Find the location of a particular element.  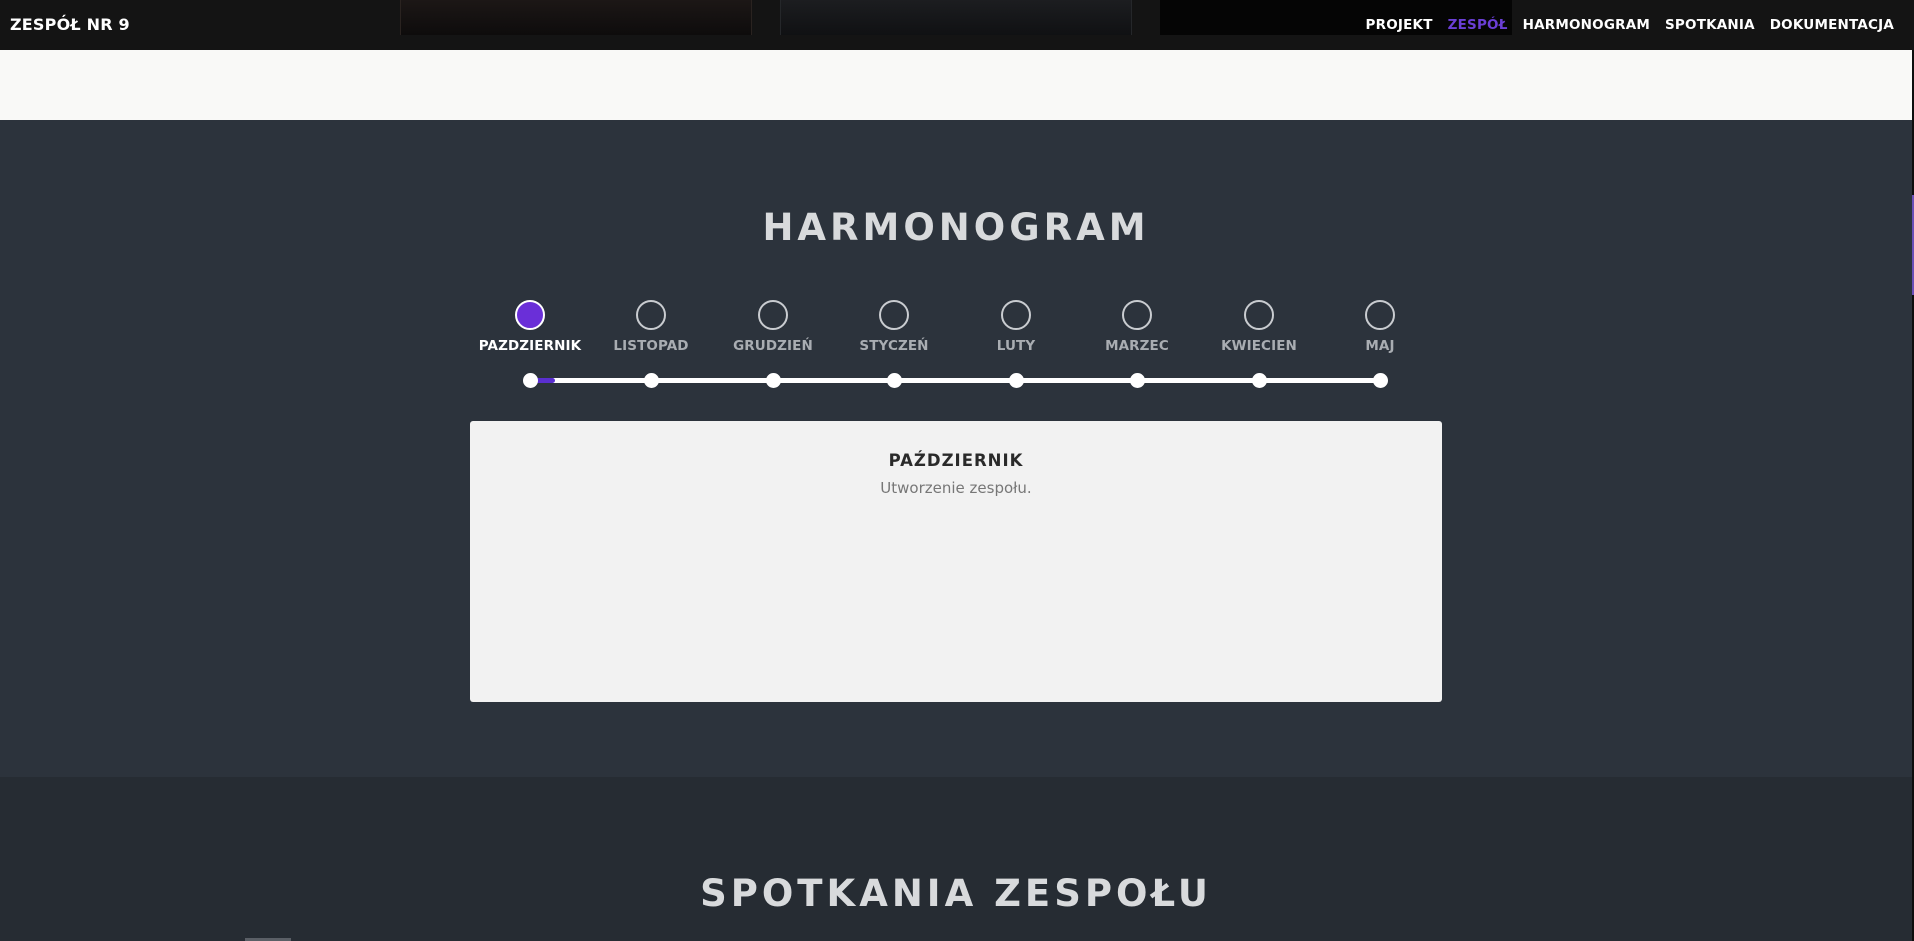

timeline-month-marzec: MARZEC is located at coordinates (1137, 327).